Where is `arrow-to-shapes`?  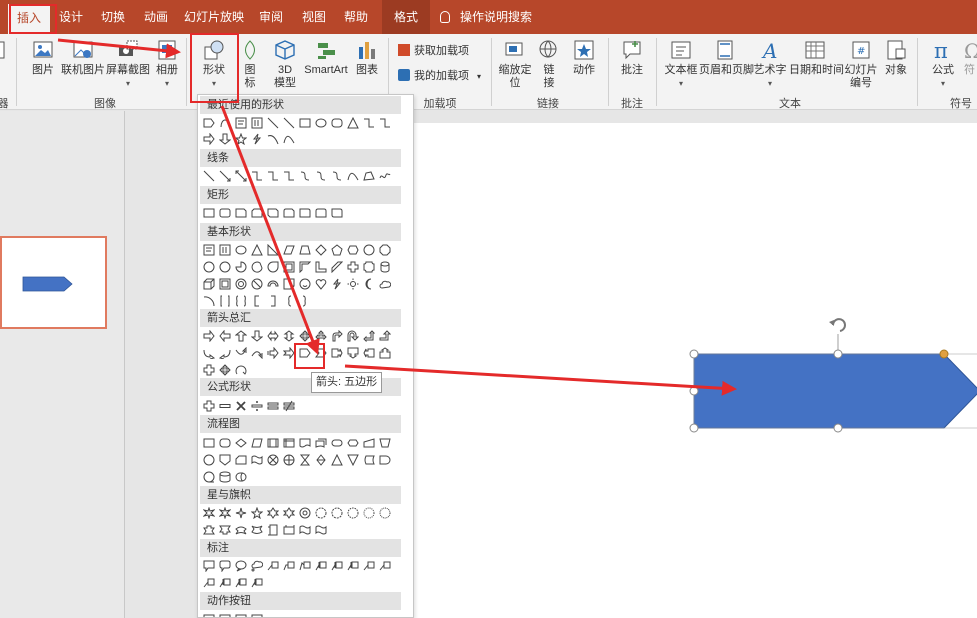
arrow-to-shapes is located at coordinates (119, 48).